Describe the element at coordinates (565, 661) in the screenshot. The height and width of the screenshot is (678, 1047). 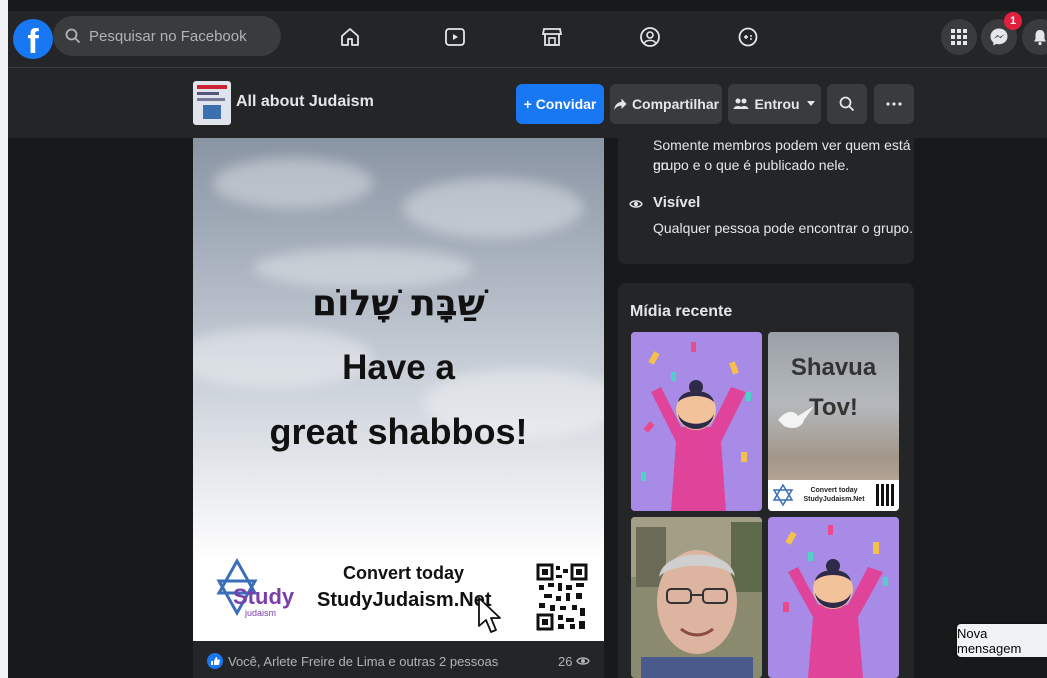
I see `views-count: 26` at that location.